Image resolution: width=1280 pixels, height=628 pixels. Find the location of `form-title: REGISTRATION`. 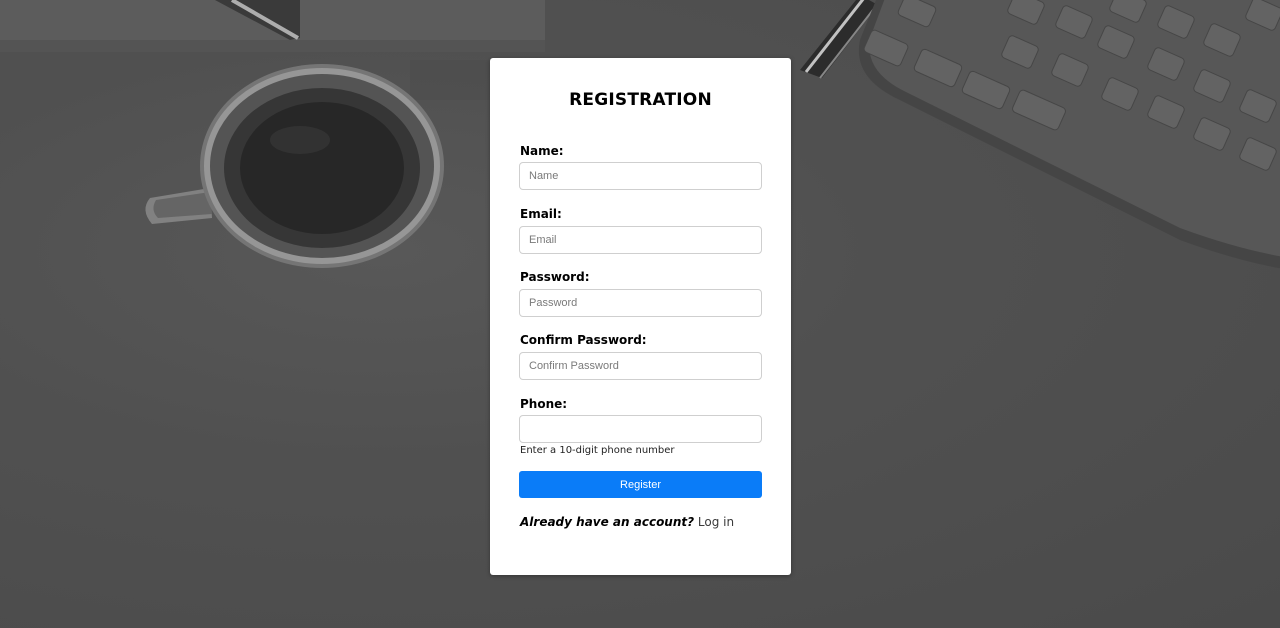

form-title: REGISTRATION is located at coordinates (640, 100).